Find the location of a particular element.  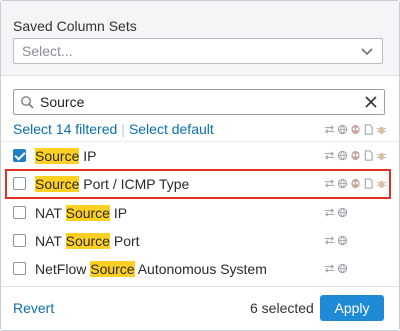

search-value: Source is located at coordinates (62, 102).